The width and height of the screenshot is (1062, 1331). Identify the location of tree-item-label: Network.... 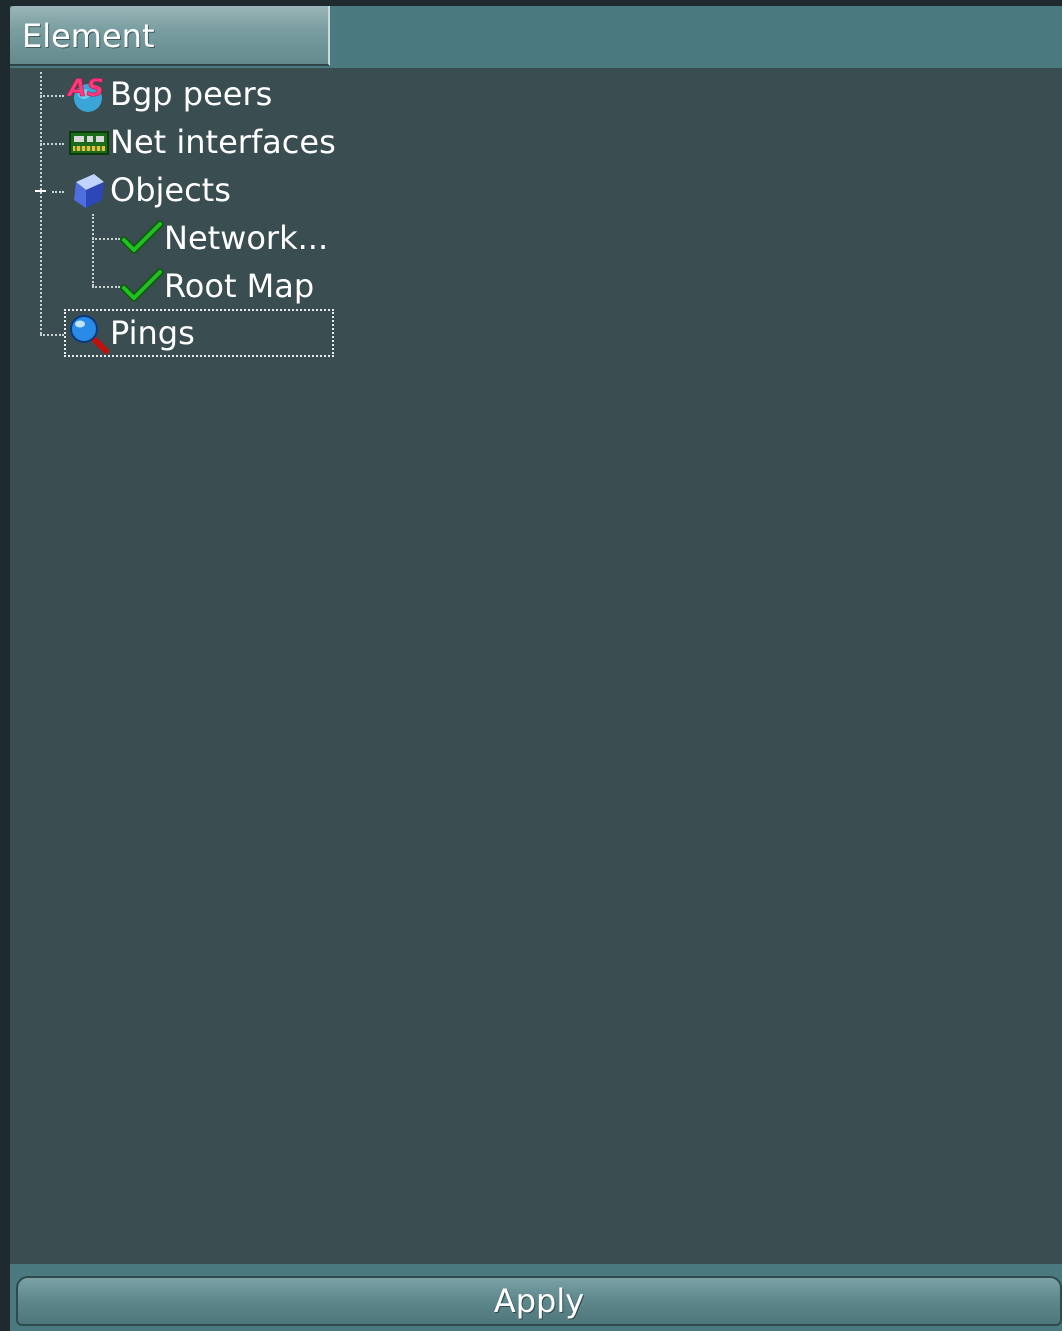
(246, 238).